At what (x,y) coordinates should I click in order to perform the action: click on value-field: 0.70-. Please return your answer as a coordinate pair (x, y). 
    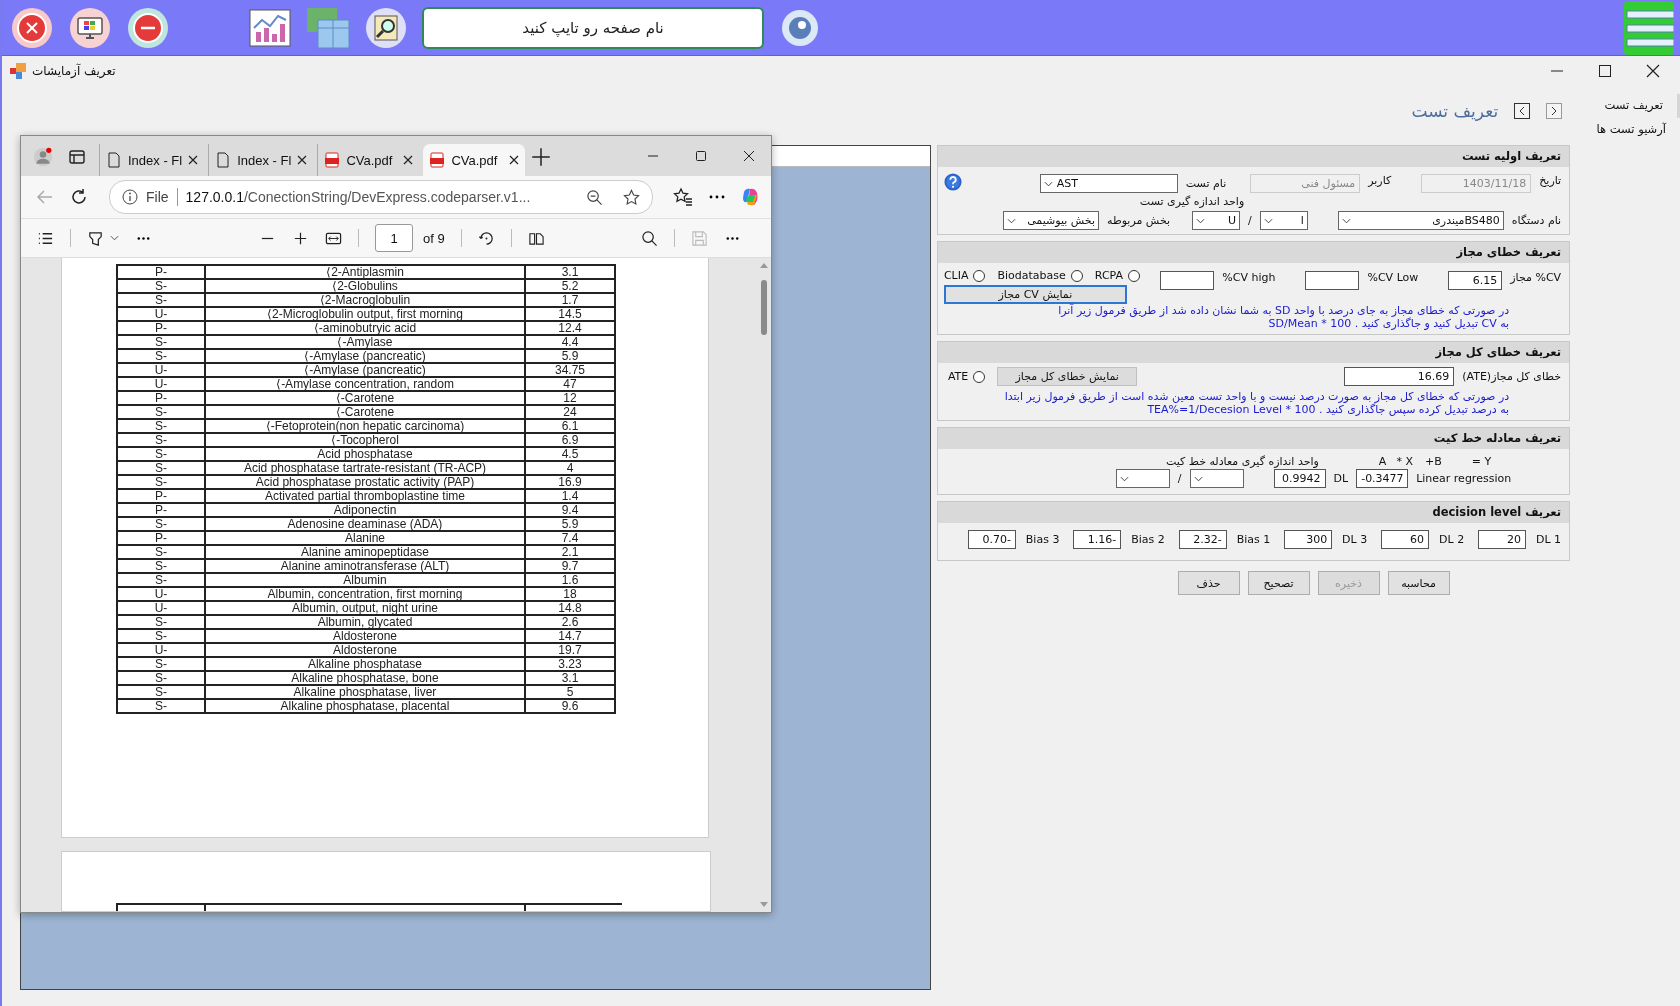
    Looking at the image, I should click on (991, 539).